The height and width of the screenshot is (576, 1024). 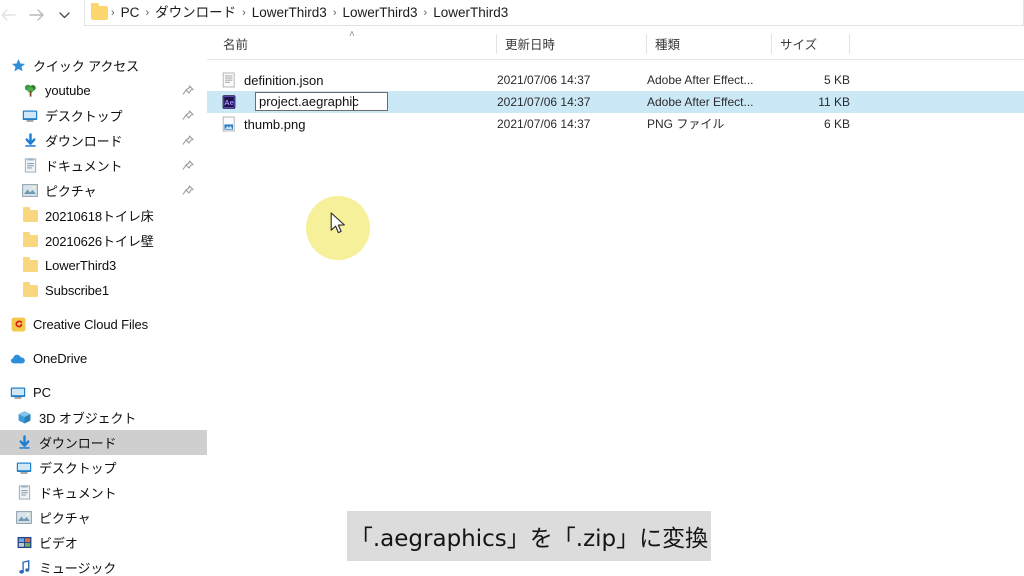 I want to click on back-button, so click(x=11, y=15).